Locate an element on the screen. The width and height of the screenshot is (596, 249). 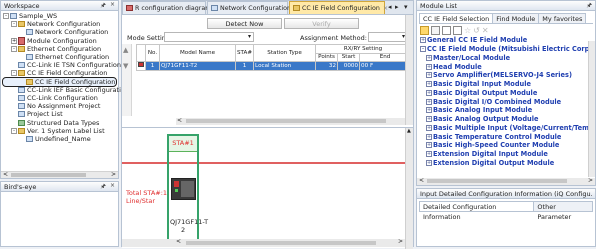
tree-item: - Ethernet Configuration is located at coordinates (59, 49).